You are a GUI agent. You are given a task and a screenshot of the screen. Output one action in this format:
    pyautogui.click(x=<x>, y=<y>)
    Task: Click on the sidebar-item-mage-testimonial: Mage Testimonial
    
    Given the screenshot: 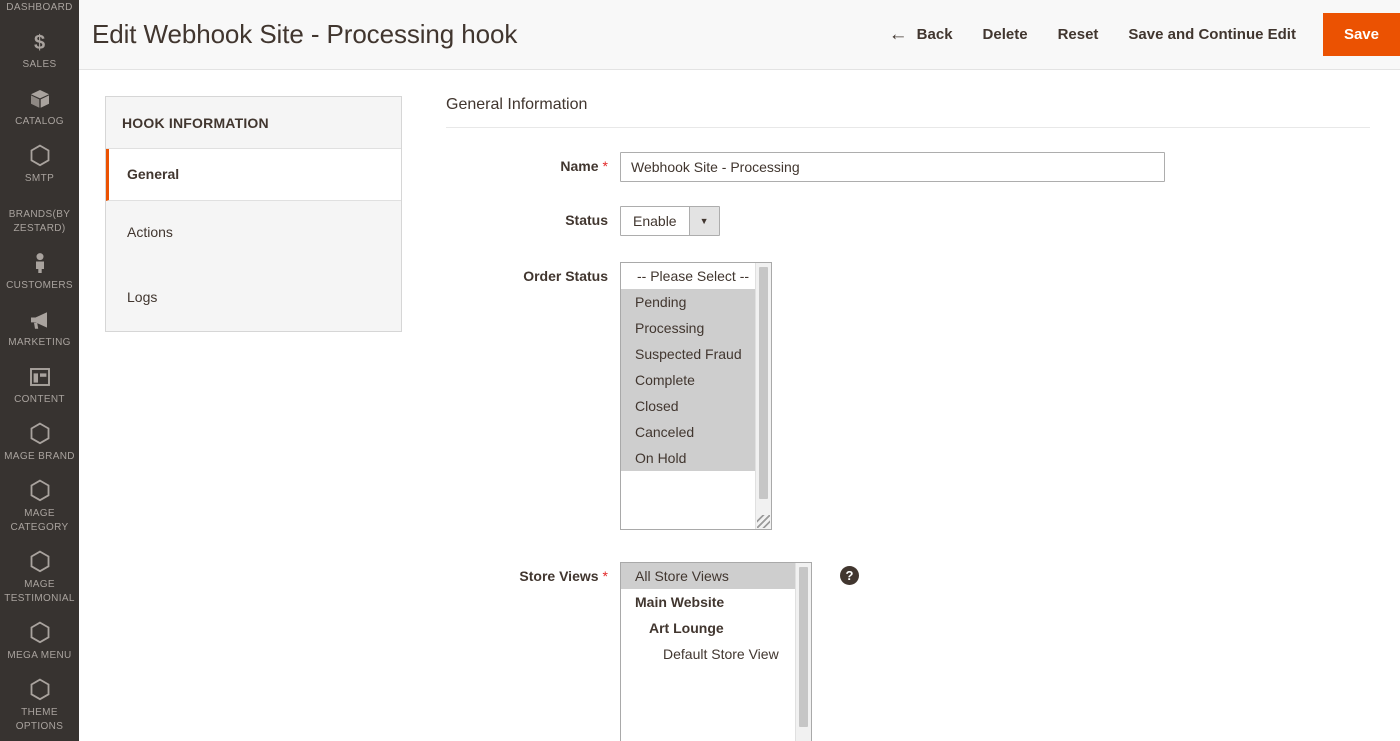 What is the action you would take?
    pyautogui.click(x=39, y=578)
    